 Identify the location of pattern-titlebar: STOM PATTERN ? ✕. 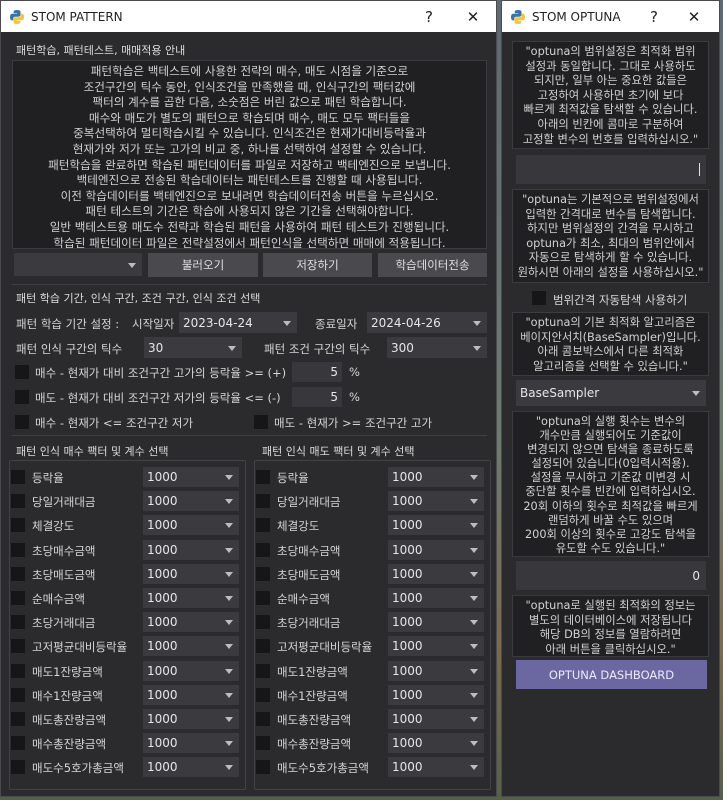
(248, 16).